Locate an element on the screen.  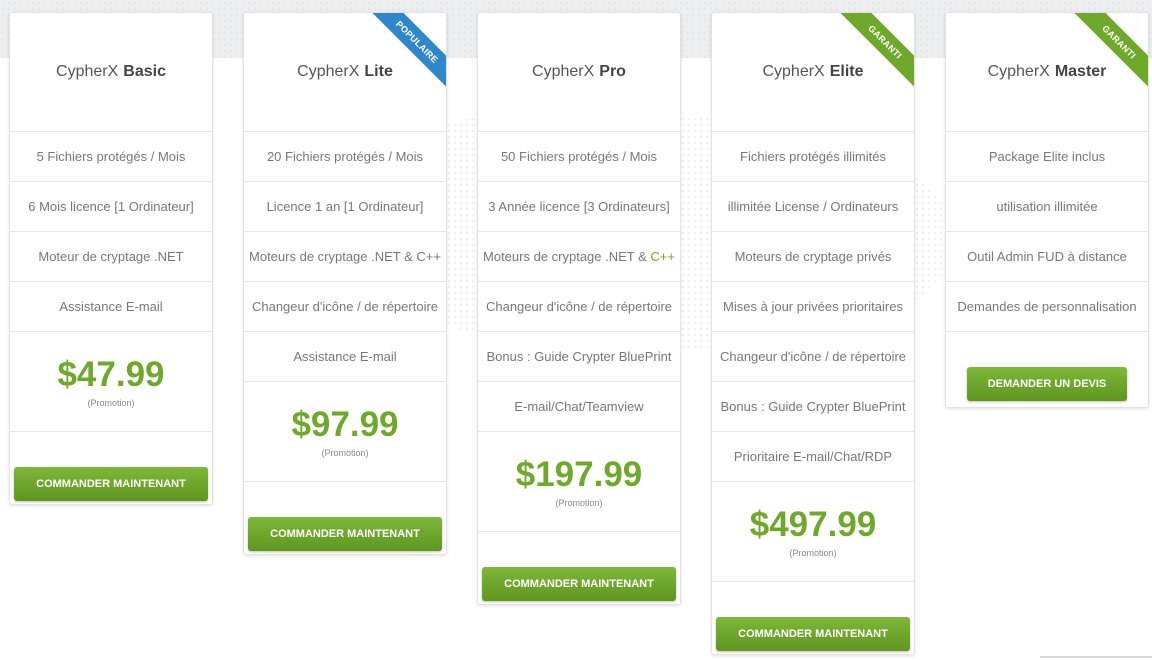
price-block: $47.99 (Promotion) is located at coordinates (111, 382).